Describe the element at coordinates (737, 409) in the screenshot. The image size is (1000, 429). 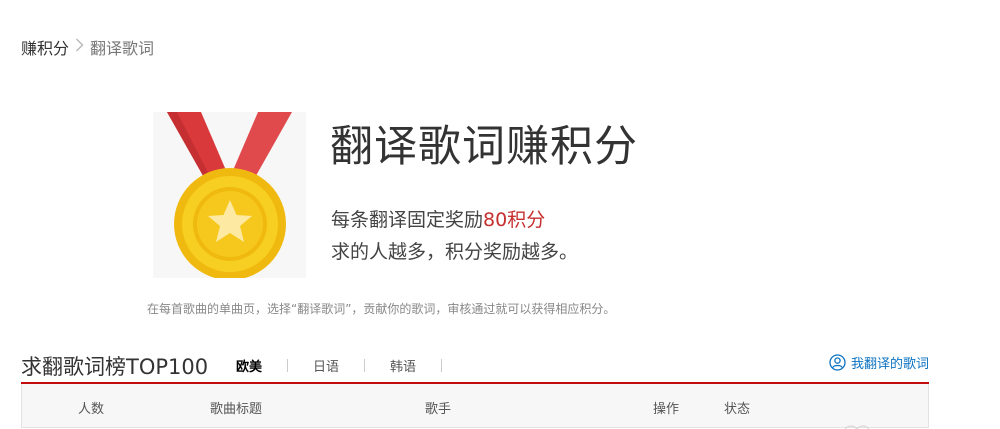
I see `column-header-status: 状态` at that location.